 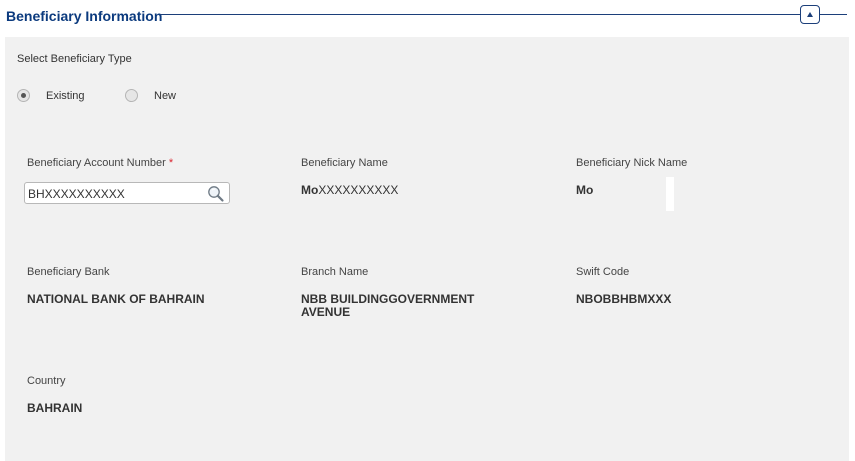 I want to click on beneficiary-type-label: Select Beneficiary Type, so click(x=74, y=59).